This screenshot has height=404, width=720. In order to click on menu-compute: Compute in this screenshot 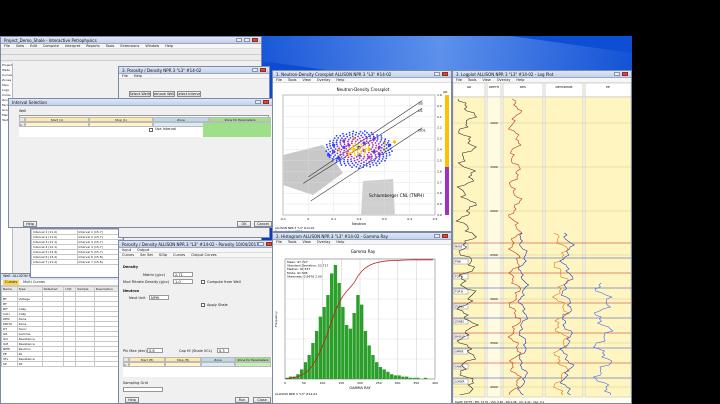, I will do `click(51, 46)`.